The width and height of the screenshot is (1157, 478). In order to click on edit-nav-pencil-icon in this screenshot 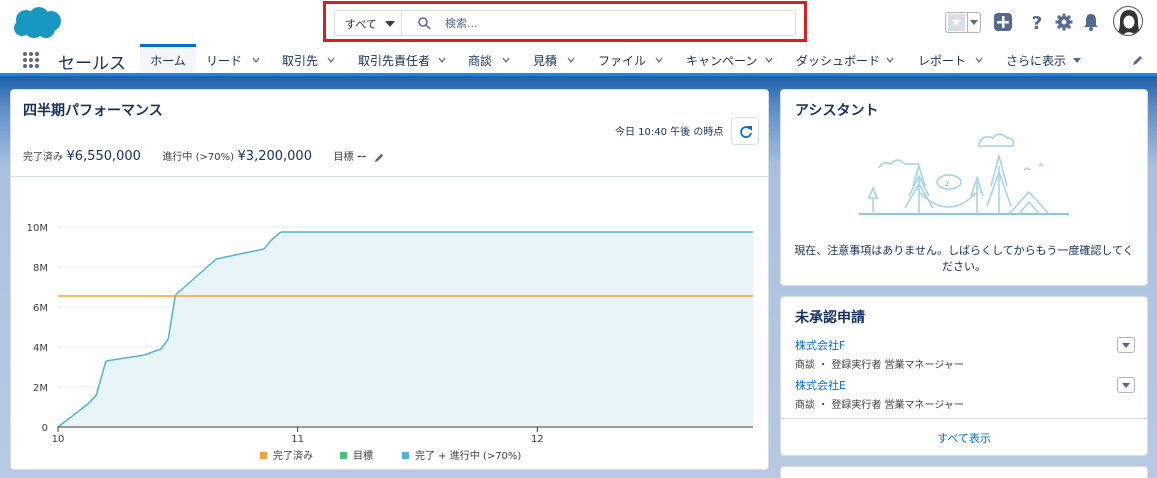, I will do `click(1138, 60)`.